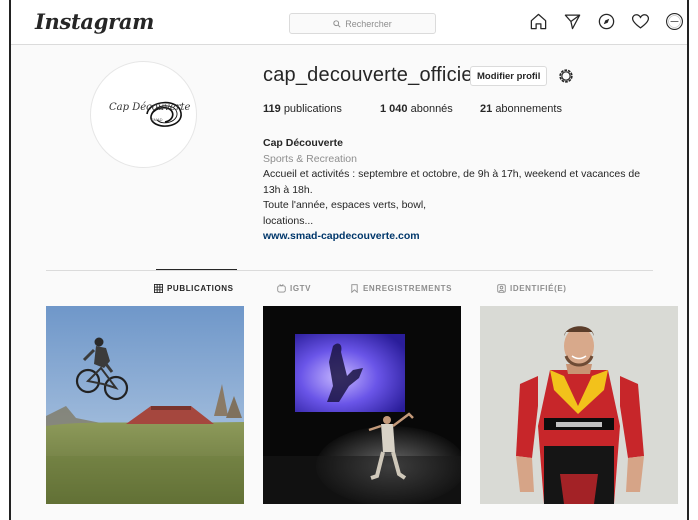 This screenshot has width=698, height=520. I want to click on top-navigation-bar: Instagram Rechercher, so click(349, 22).